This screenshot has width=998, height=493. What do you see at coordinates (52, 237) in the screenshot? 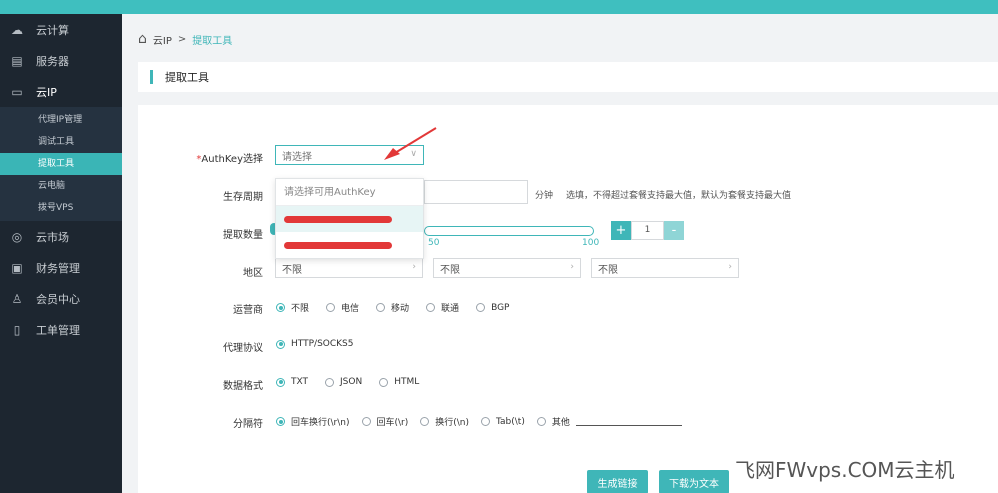
I see `sidebar-item-label: 云市场` at bounding box center [52, 237].